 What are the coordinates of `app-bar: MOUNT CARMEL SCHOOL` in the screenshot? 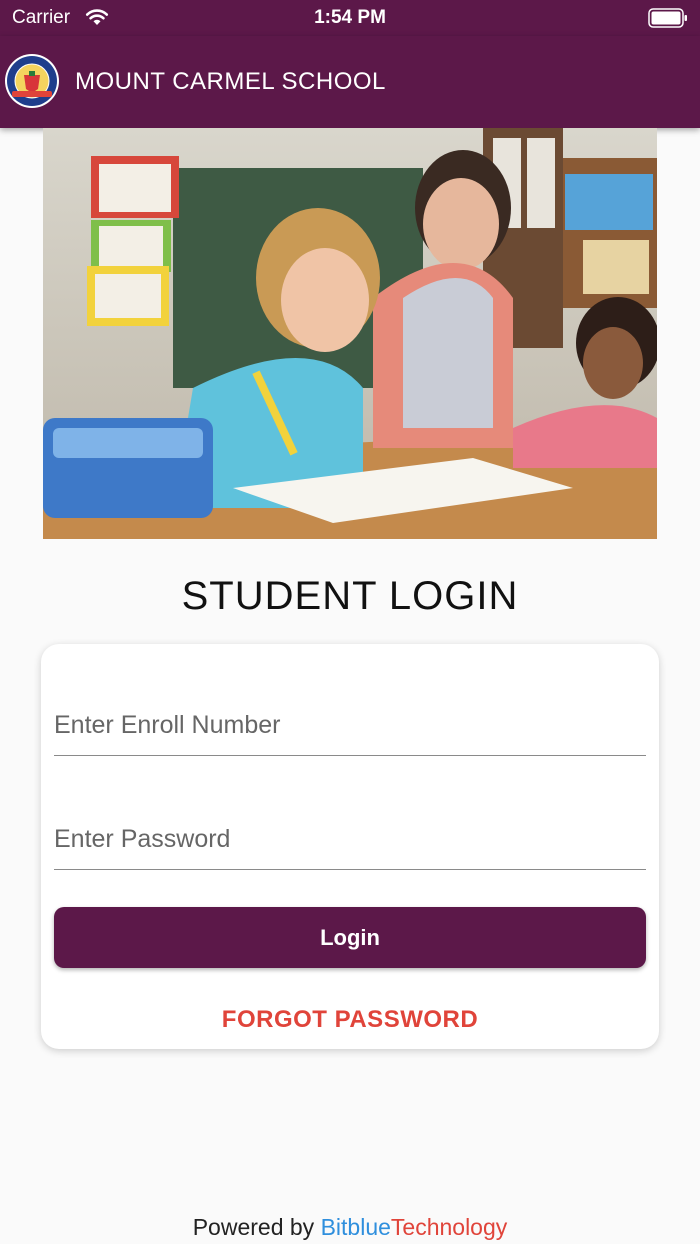 It's located at (350, 82).